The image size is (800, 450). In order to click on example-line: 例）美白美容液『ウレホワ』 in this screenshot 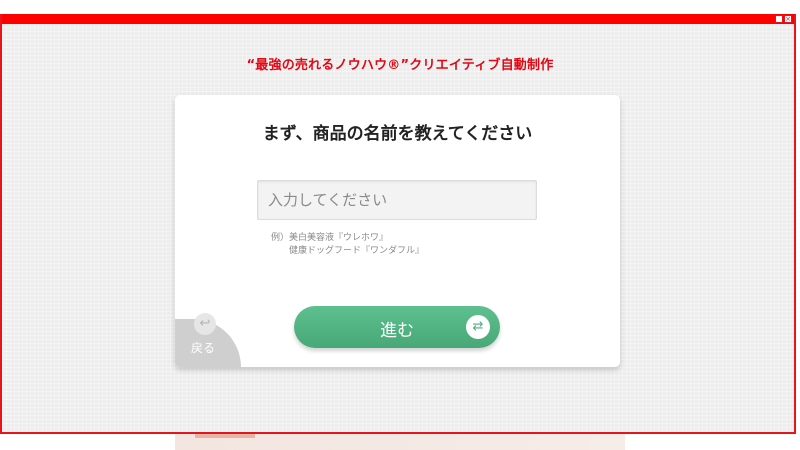, I will do `click(330, 238)`.